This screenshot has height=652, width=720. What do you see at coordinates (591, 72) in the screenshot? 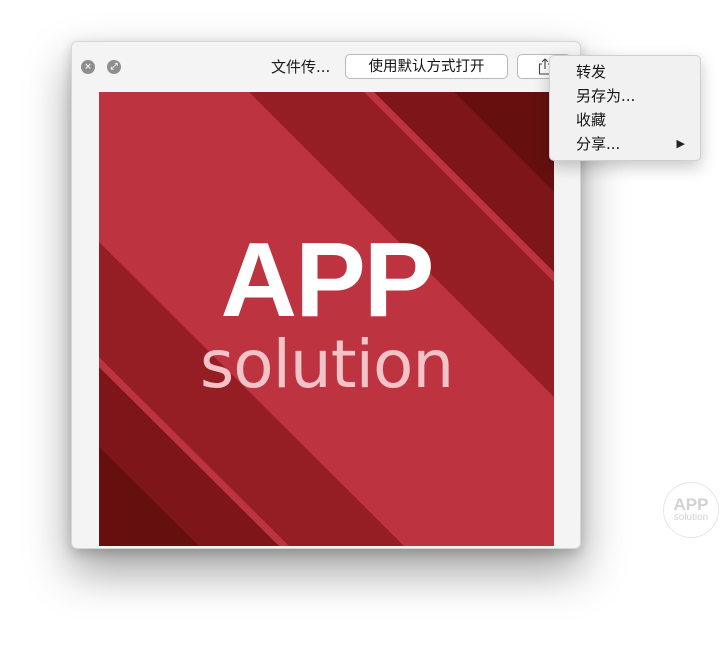
I see `menu-item-label: 转发` at bounding box center [591, 72].